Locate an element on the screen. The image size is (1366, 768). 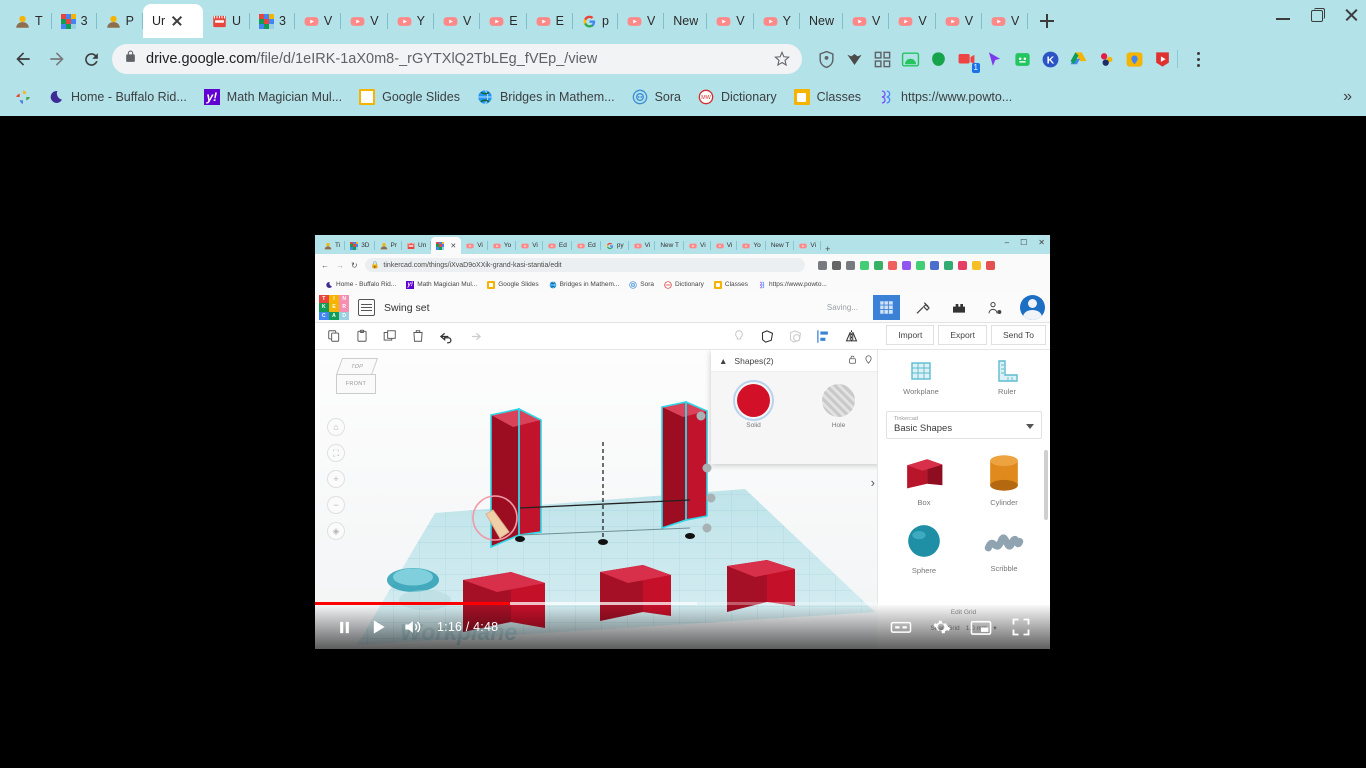
seesaw-extension-icon is located at coordinates (1022, 59).